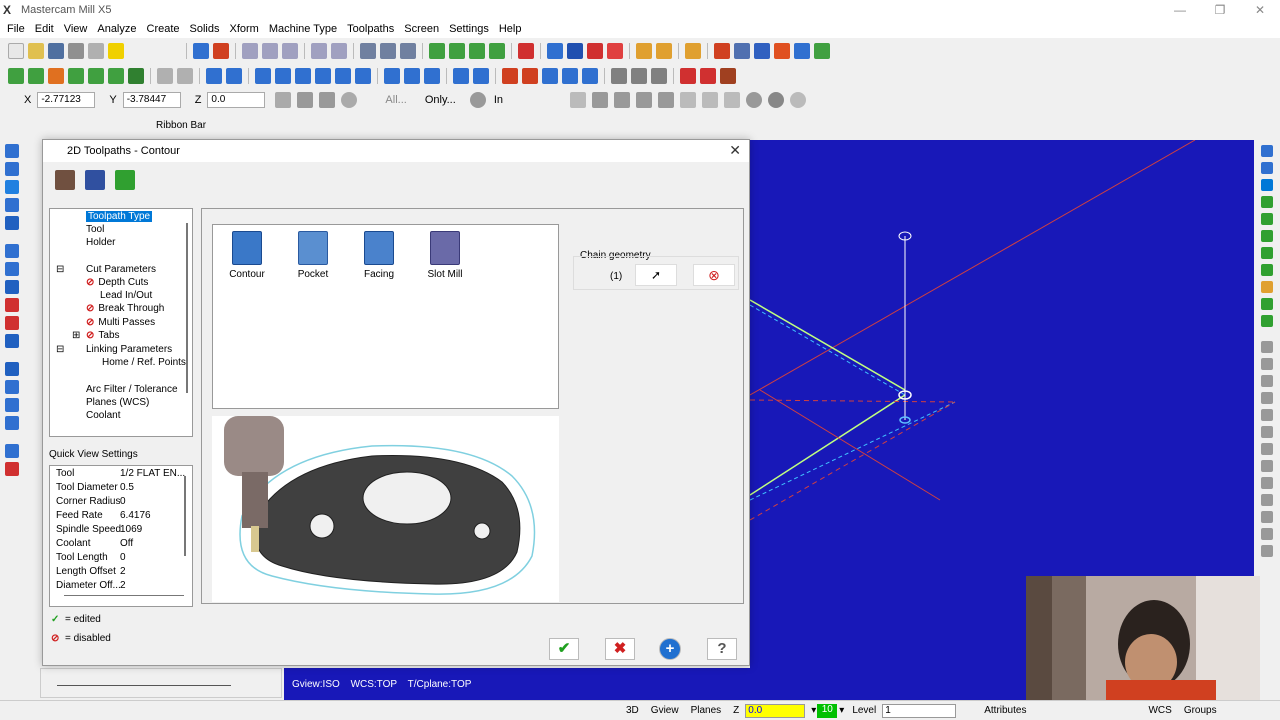 The height and width of the screenshot is (720, 1280). I want to click on ribbon-help-icon, so click(797, 100).